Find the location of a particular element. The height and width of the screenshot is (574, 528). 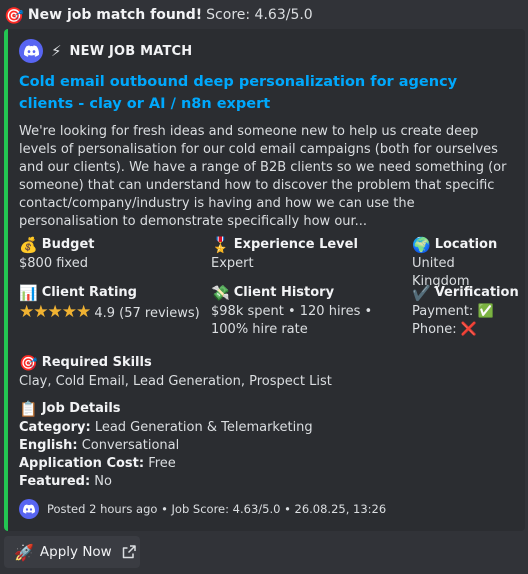

field-experience-value: Expert is located at coordinates (232, 263).